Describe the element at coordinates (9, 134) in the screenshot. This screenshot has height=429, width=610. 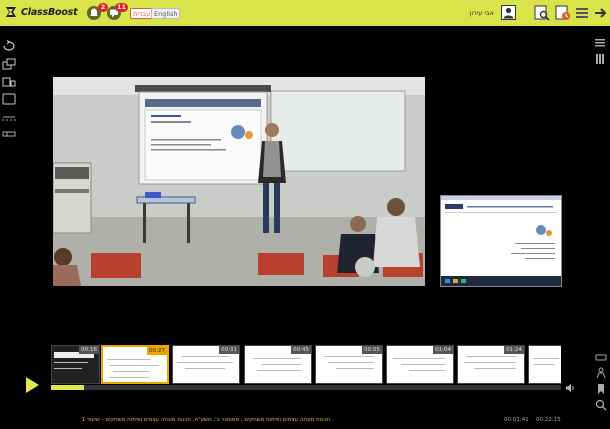
I see `timeline-layout-icon` at that location.